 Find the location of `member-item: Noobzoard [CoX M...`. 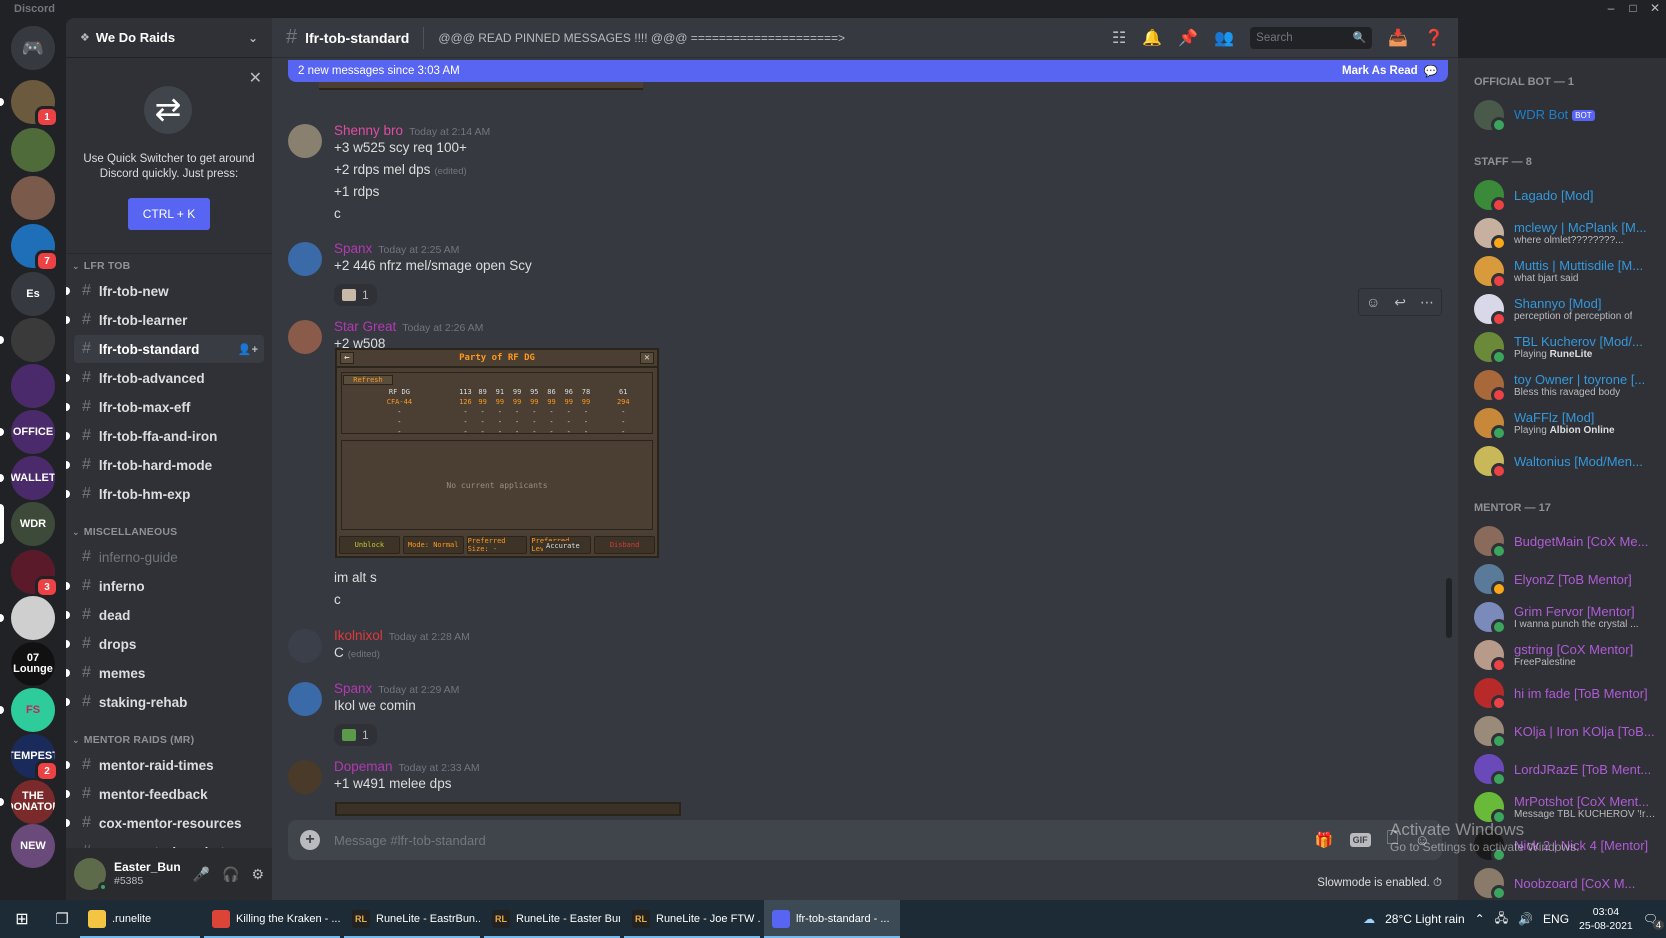

member-item: Noobzoard [CoX M... is located at coordinates (1562, 882).